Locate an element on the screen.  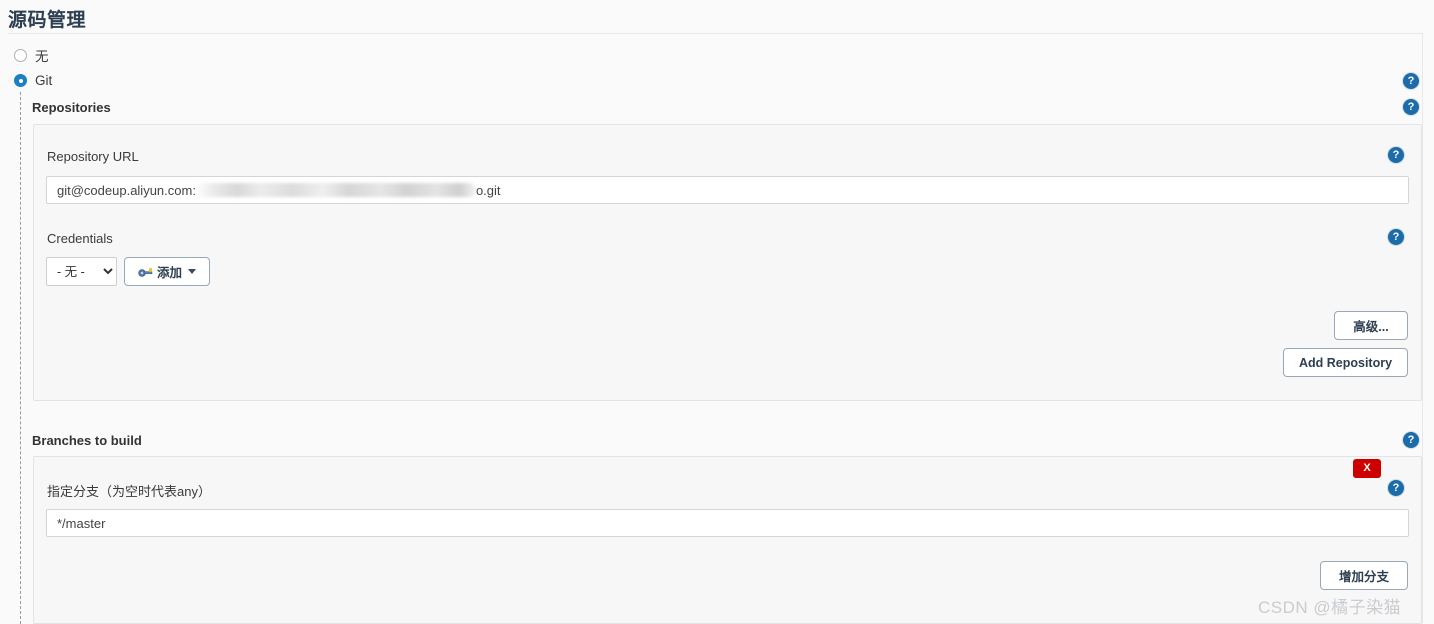
add-credentials-button: 添加 is located at coordinates (167, 271).